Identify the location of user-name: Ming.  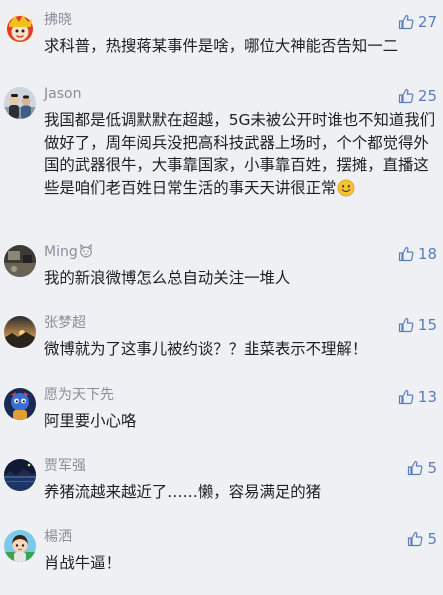
(68, 252).